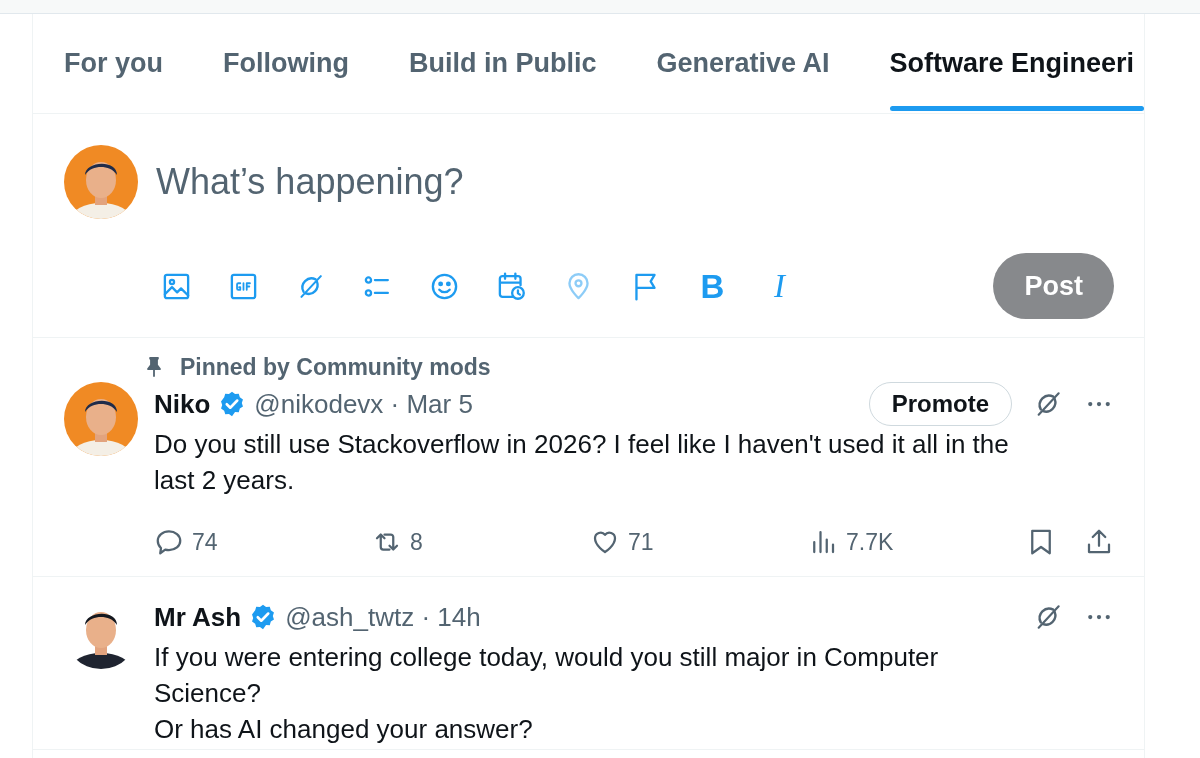 Image resolution: width=1200 pixels, height=758 pixels. What do you see at coordinates (205, 542) in the screenshot?
I see `count: 74` at bounding box center [205, 542].